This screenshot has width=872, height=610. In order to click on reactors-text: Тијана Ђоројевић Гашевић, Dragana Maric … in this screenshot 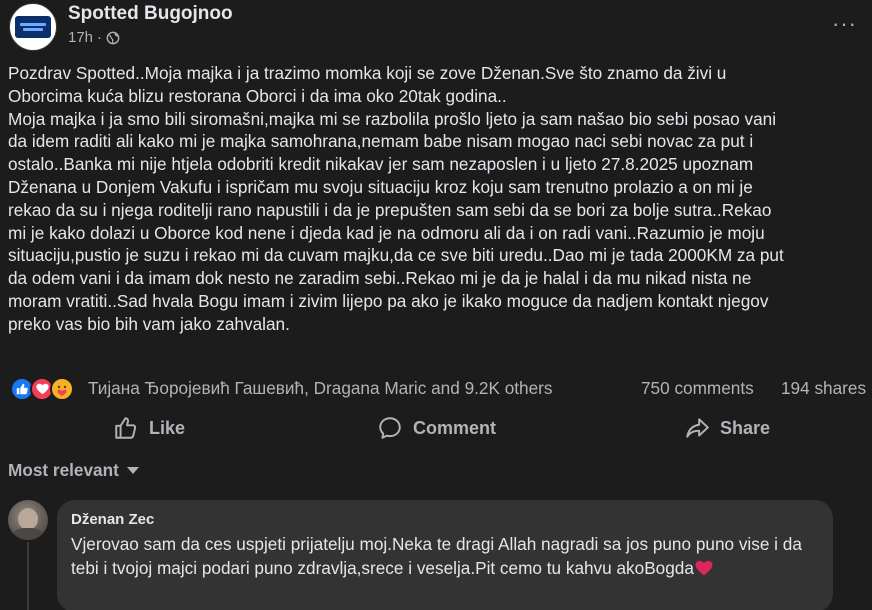, I will do `click(320, 388)`.